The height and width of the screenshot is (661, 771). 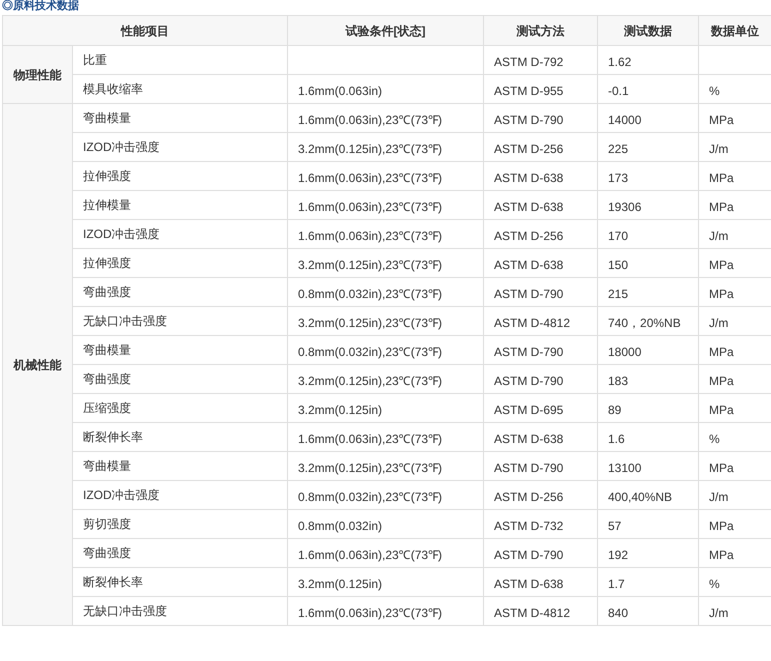 What do you see at coordinates (648, 176) in the screenshot?
I see `value-cell: 173` at bounding box center [648, 176].